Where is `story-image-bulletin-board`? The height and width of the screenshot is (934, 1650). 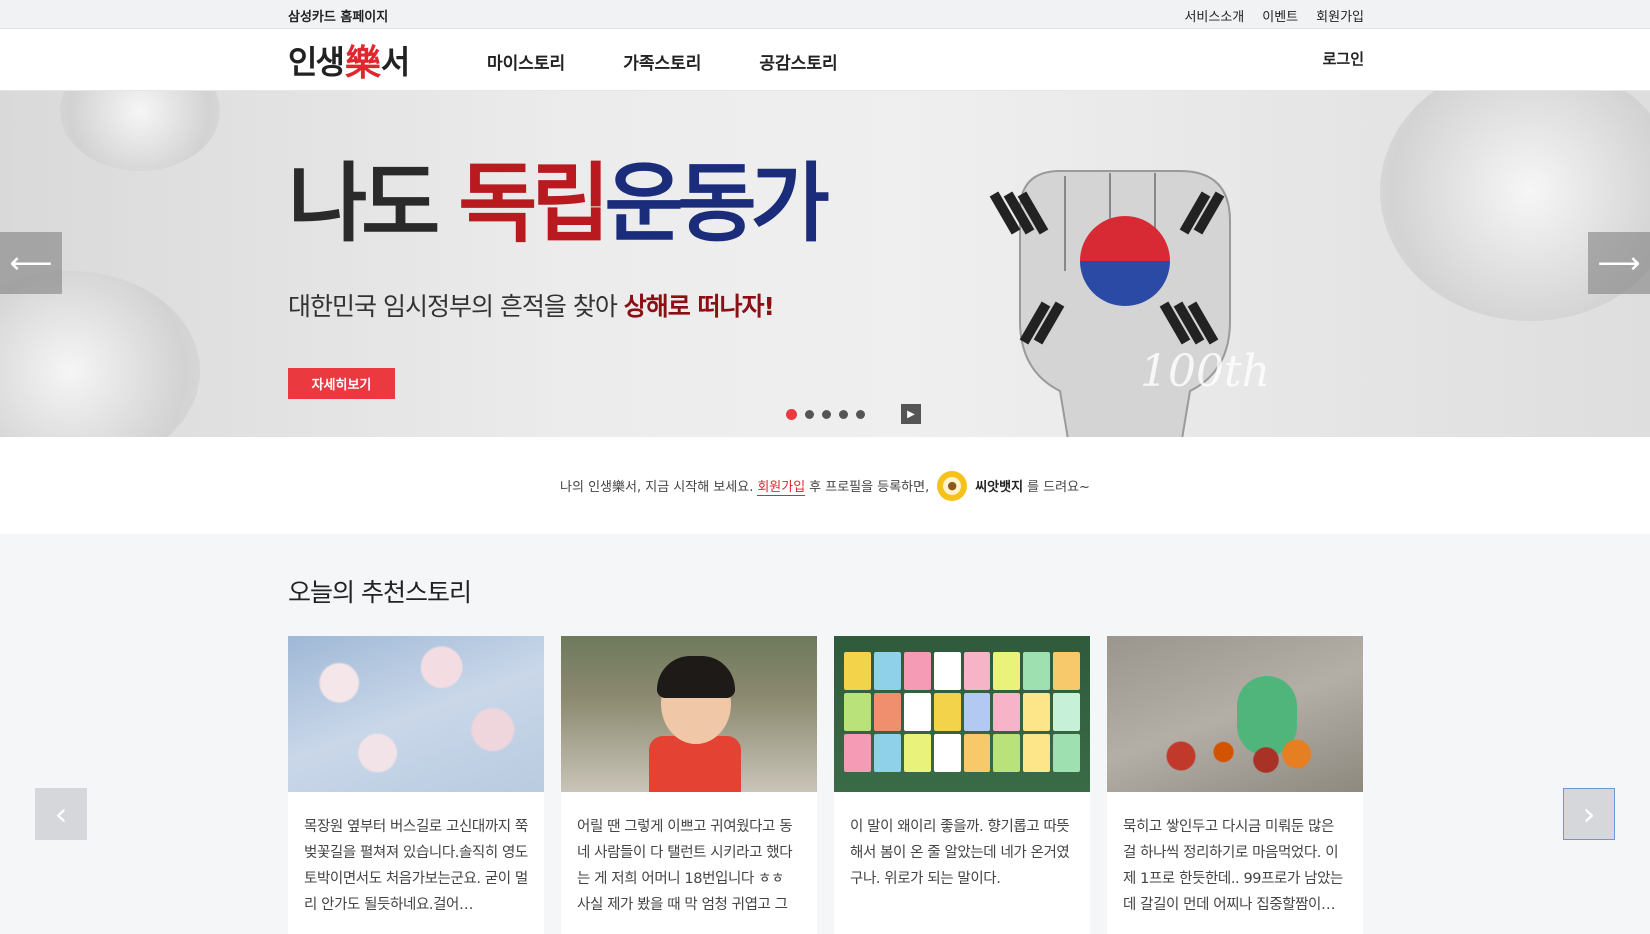 story-image-bulletin-board is located at coordinates (962, 714).